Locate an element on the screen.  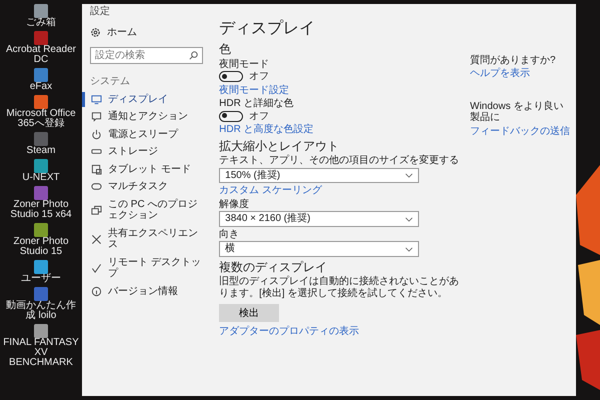
setting-label: テキスト、アプリ、その他の項目のサイズを変更する is located at coordinates (339, 161).